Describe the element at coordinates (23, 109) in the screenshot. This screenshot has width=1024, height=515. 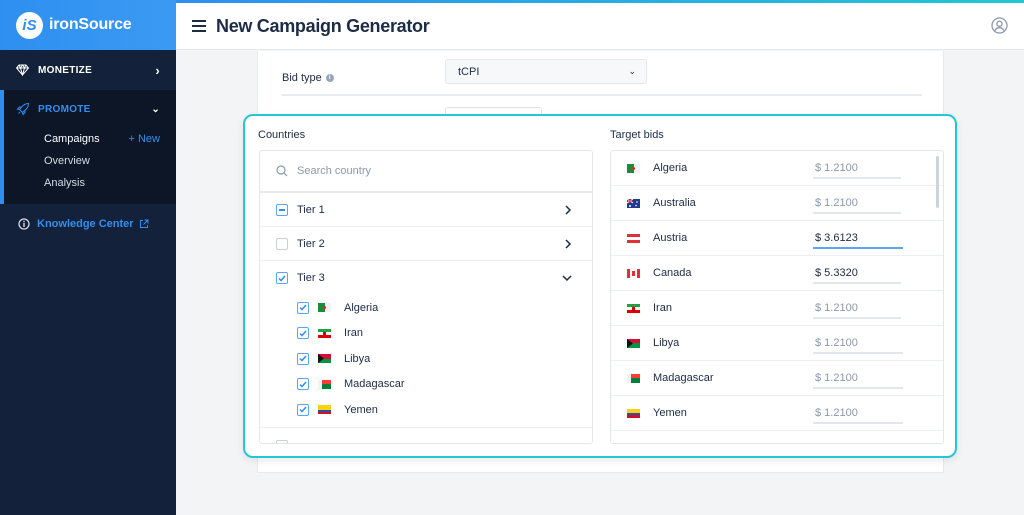
I see `rocket-icon` at that location.